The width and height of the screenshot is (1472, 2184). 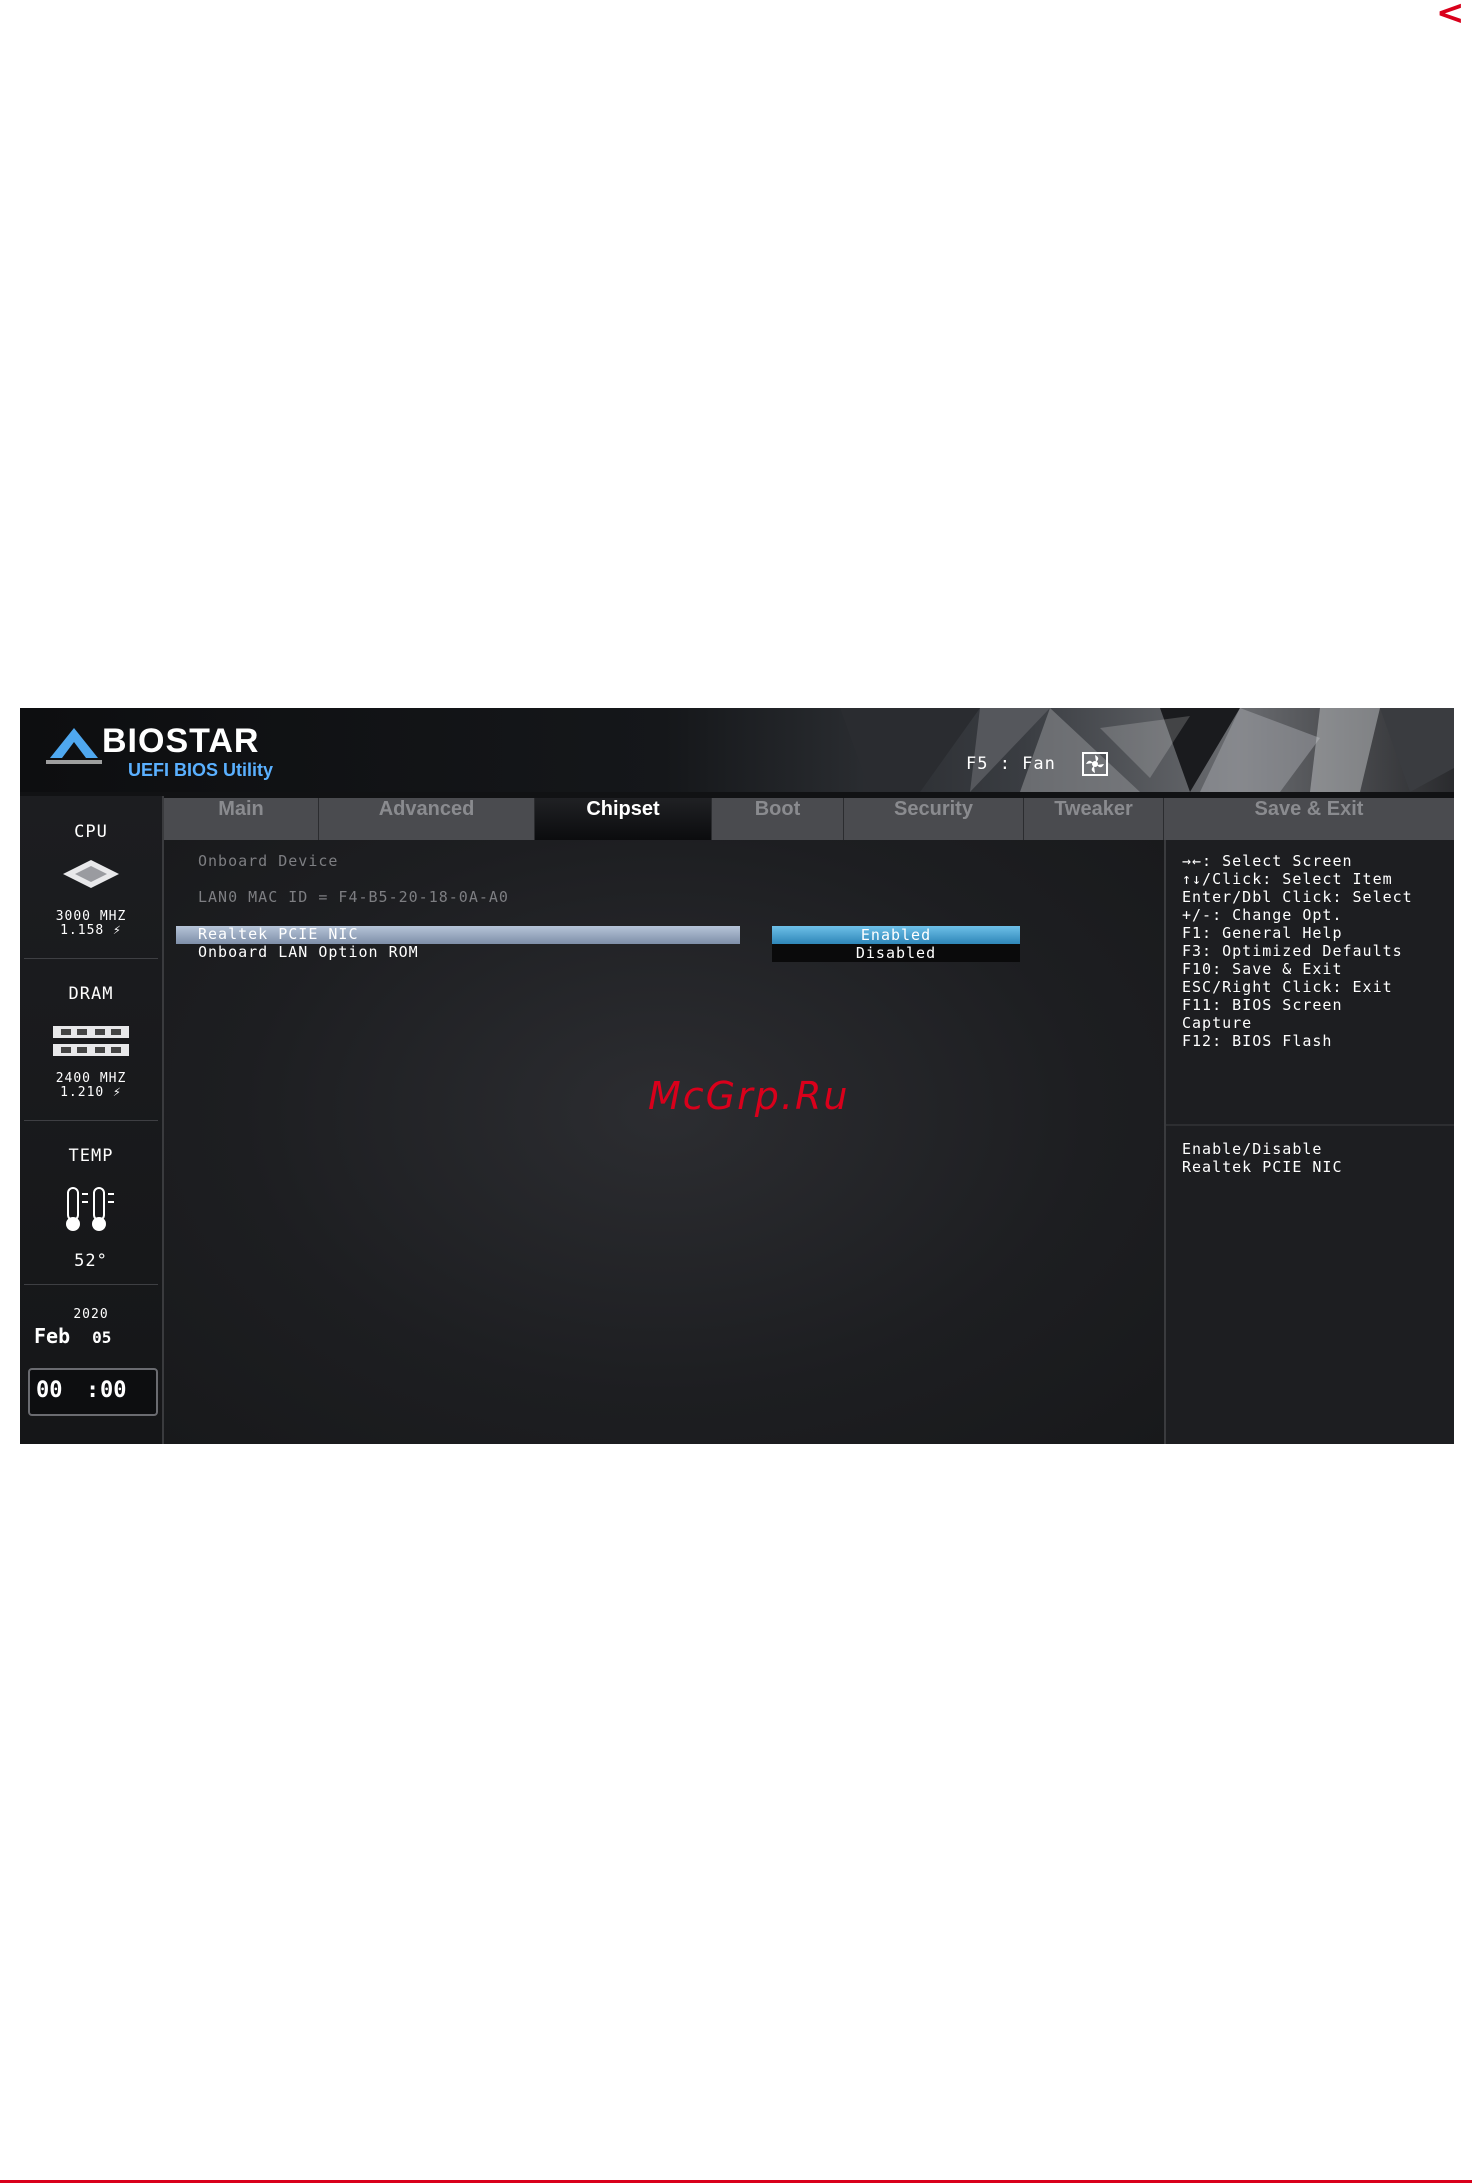 I want to click on date-month-day: Feb 05, so click(x=94, y=1336).